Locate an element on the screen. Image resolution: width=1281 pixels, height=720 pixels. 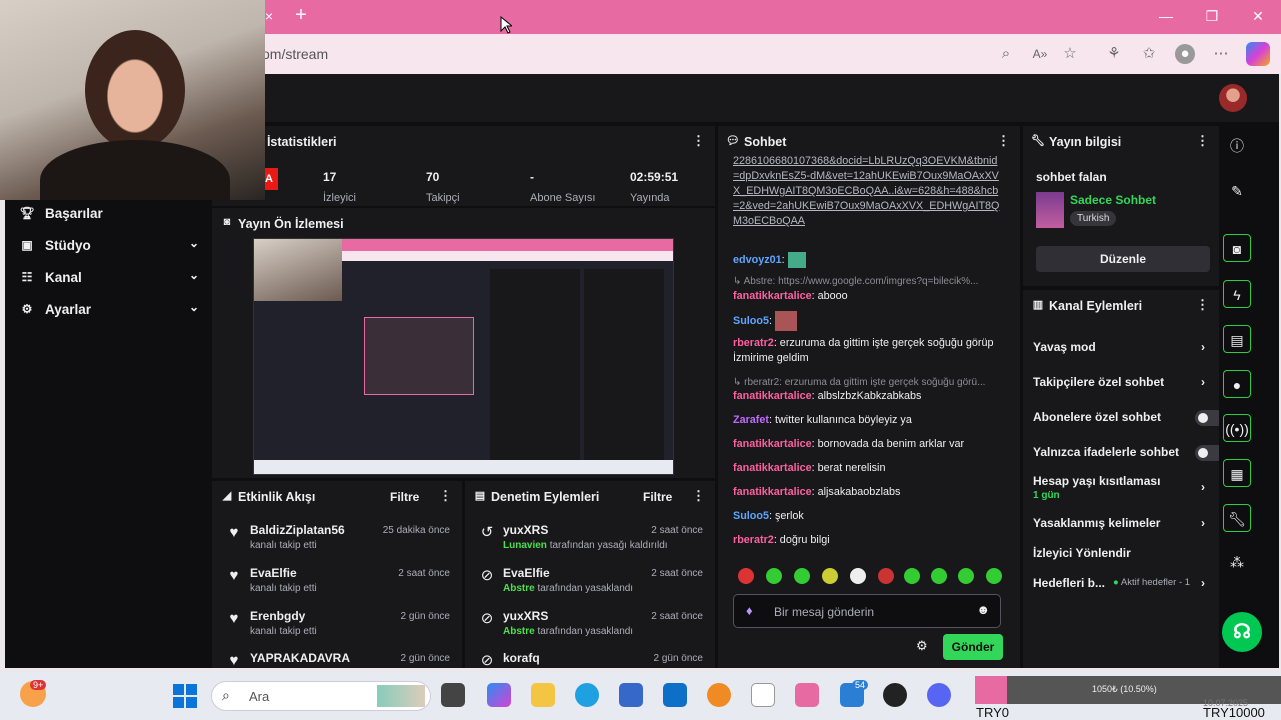
nav-item-achievements: 🏆︎ Başarılar is located at coordinates (109, 216).